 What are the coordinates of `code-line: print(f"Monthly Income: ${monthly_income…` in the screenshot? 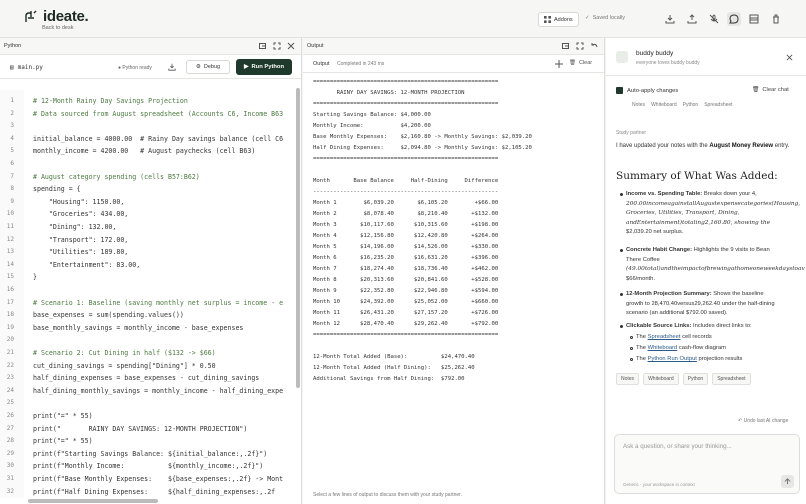 It's located at (148, 466).